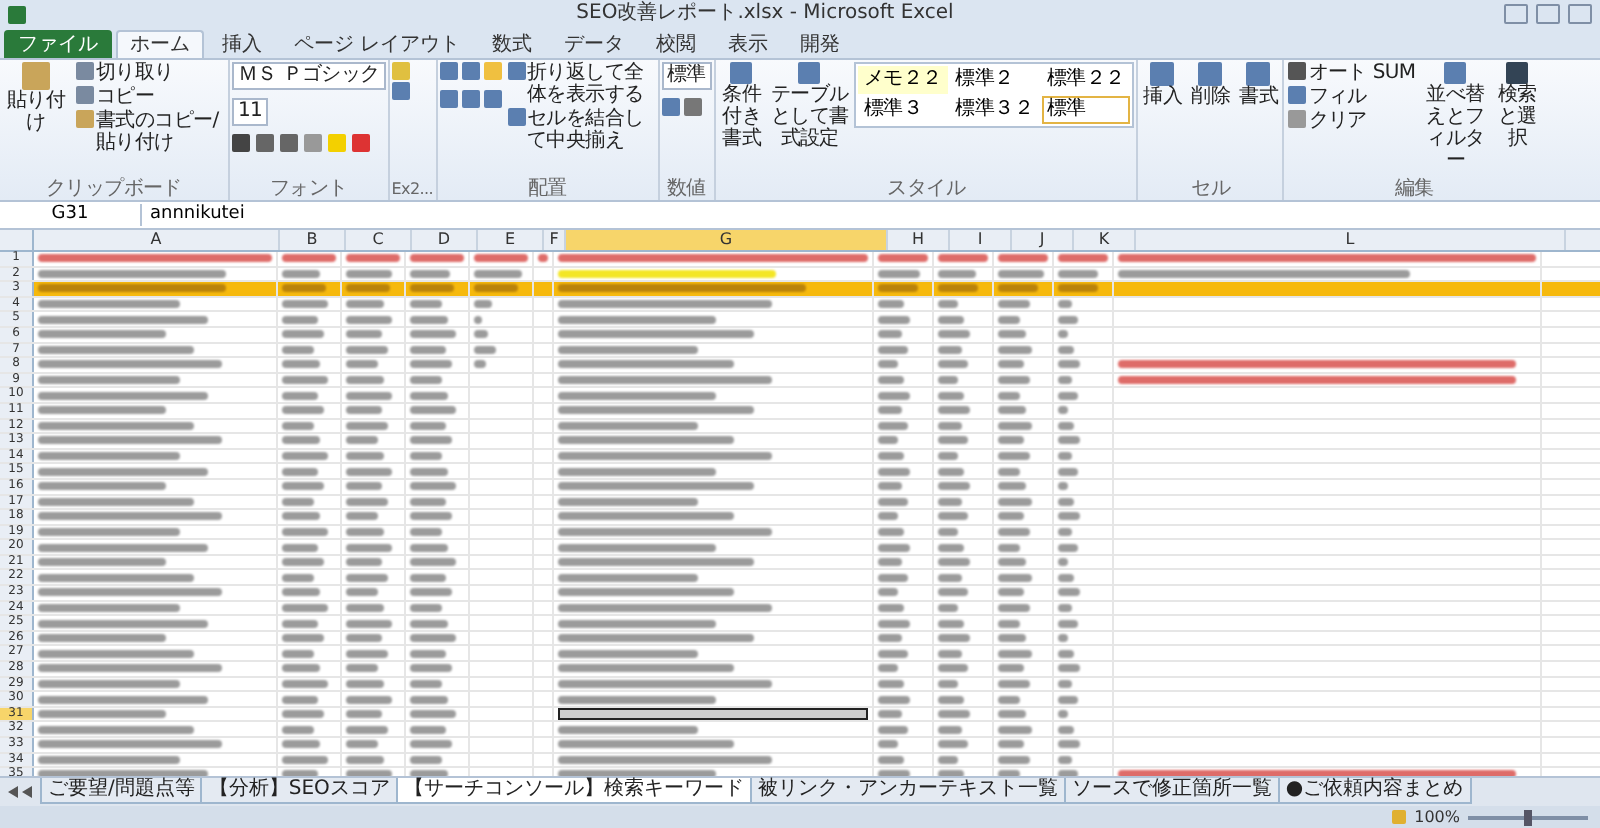 This screenshot has width=1600, height=828. Describe the element at coordinates (121, 791) in the screenshot. I see `sheet-tab: ご要望/問題点等` at that location.